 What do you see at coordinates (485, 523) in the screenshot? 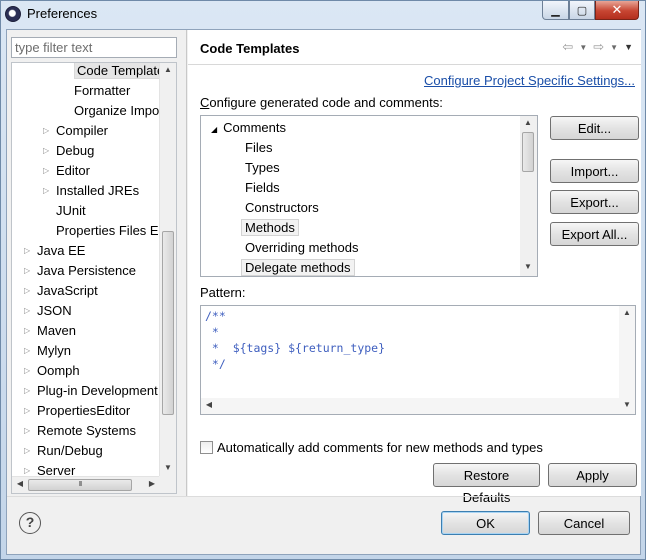
I see `ok-button: OK` at bounding box center [485, 523].